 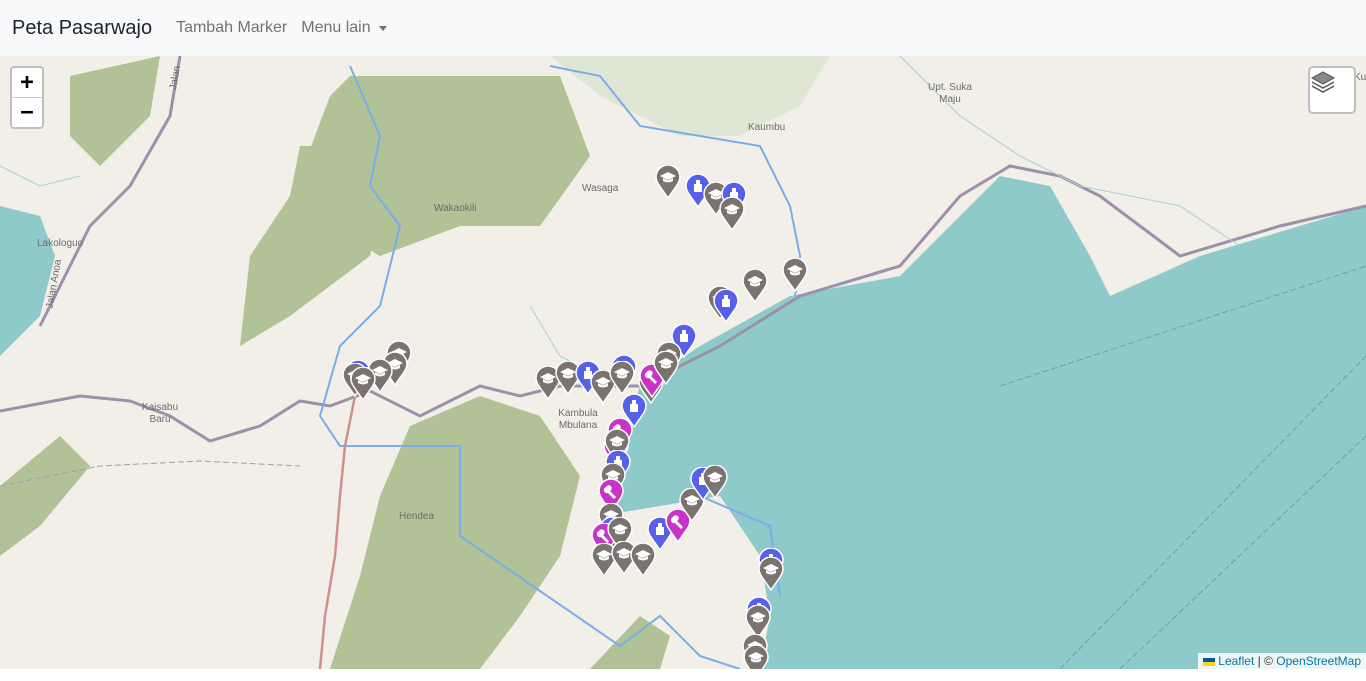 I want to click on place-label: Kambula Mbulana, so click(x=578, y=419).